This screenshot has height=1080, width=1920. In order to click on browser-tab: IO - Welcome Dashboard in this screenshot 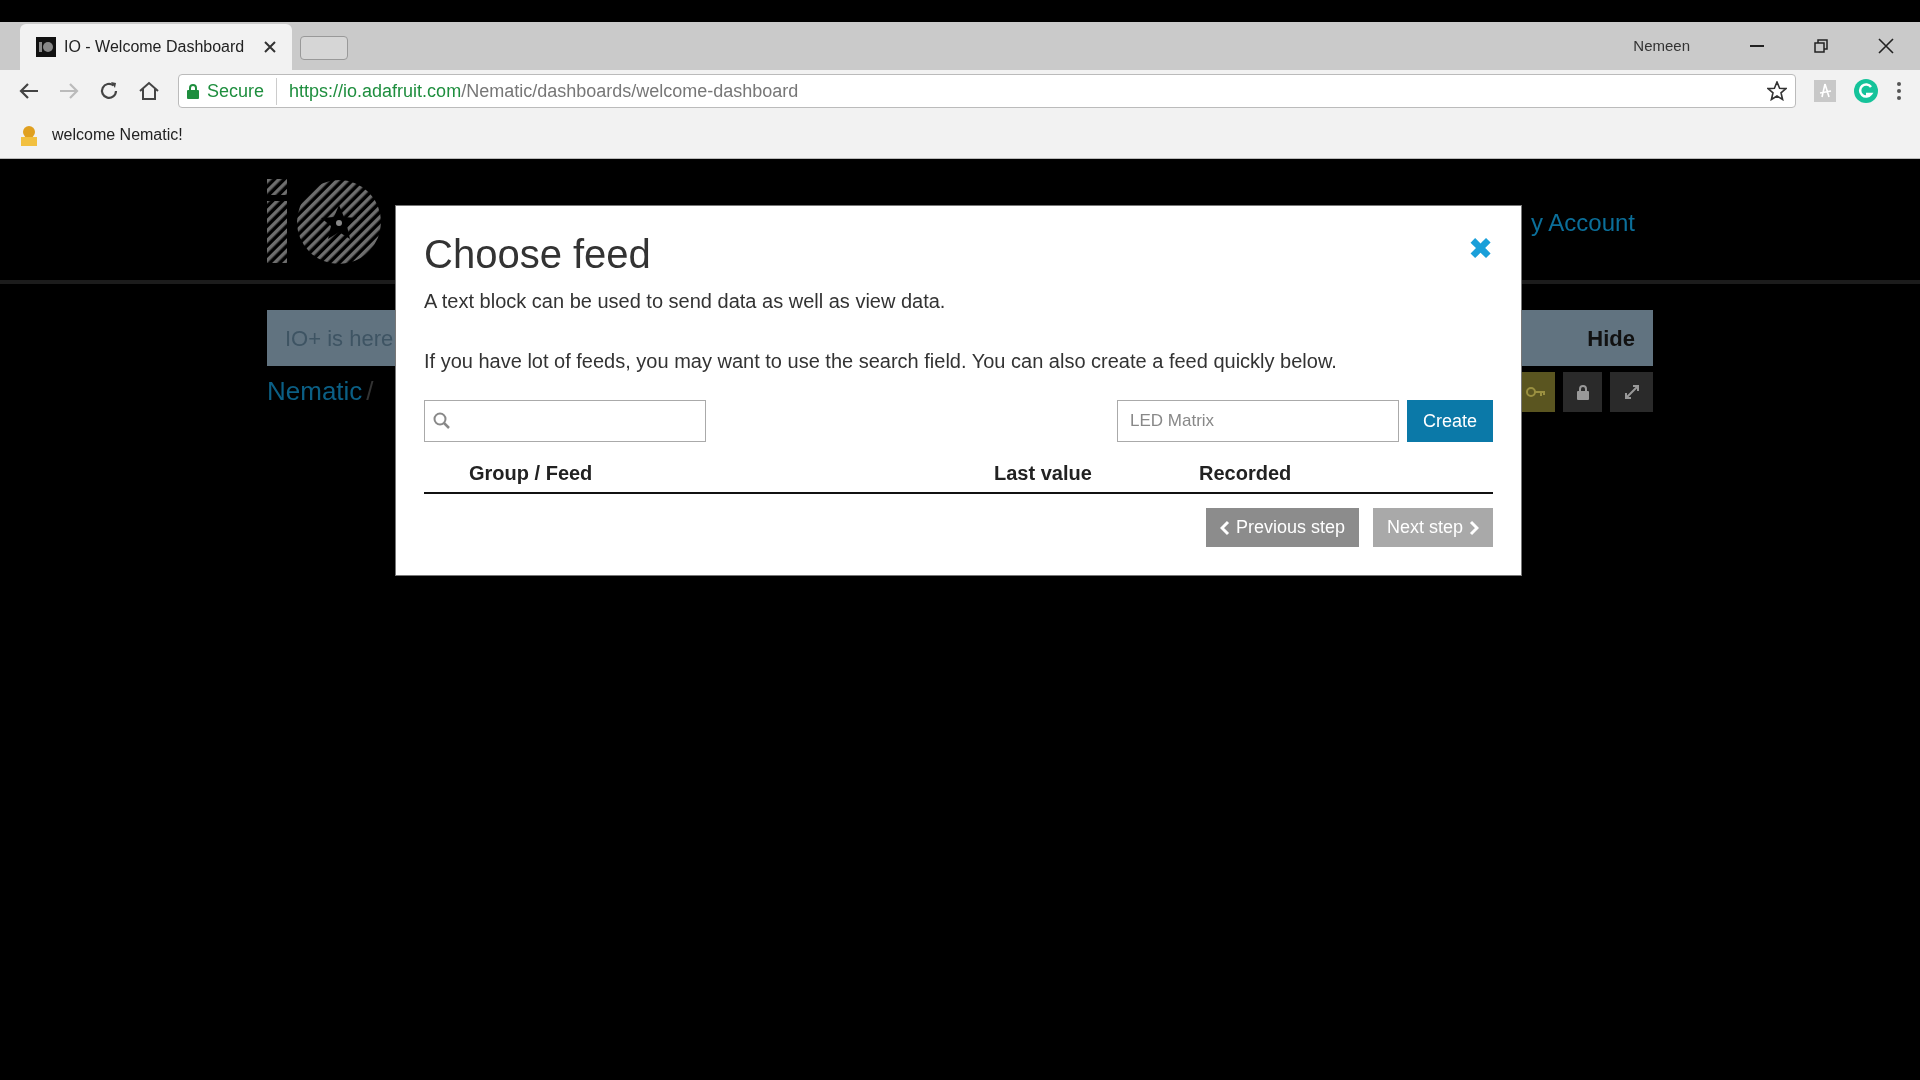, I will do `click(156, 47)`.